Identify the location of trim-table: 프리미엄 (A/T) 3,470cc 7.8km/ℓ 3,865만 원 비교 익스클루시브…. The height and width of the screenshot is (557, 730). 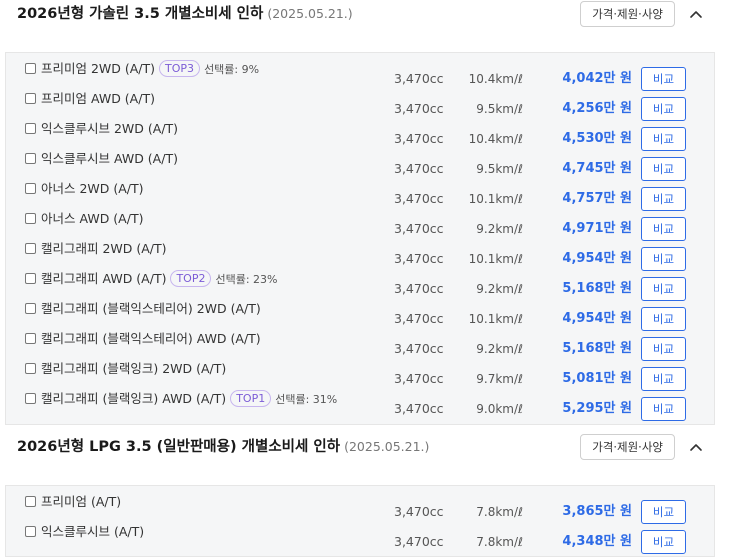
(360, 521).